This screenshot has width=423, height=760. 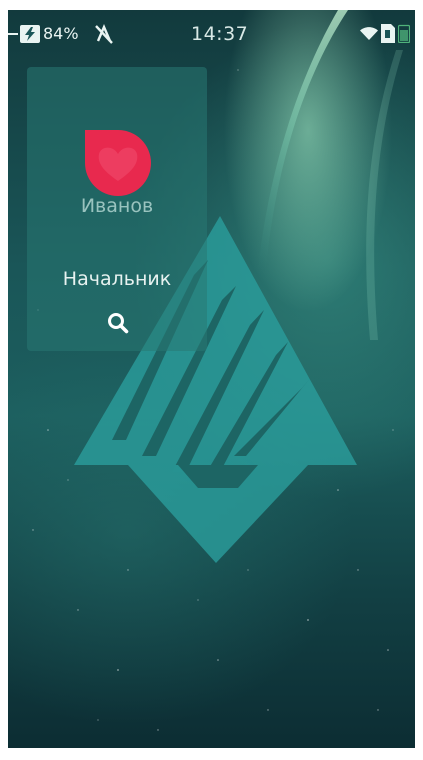 What do you see at coordinates (117, 279) in the screenshot?
I see `contact-role: Начальник` at bounding box center [117, 279].